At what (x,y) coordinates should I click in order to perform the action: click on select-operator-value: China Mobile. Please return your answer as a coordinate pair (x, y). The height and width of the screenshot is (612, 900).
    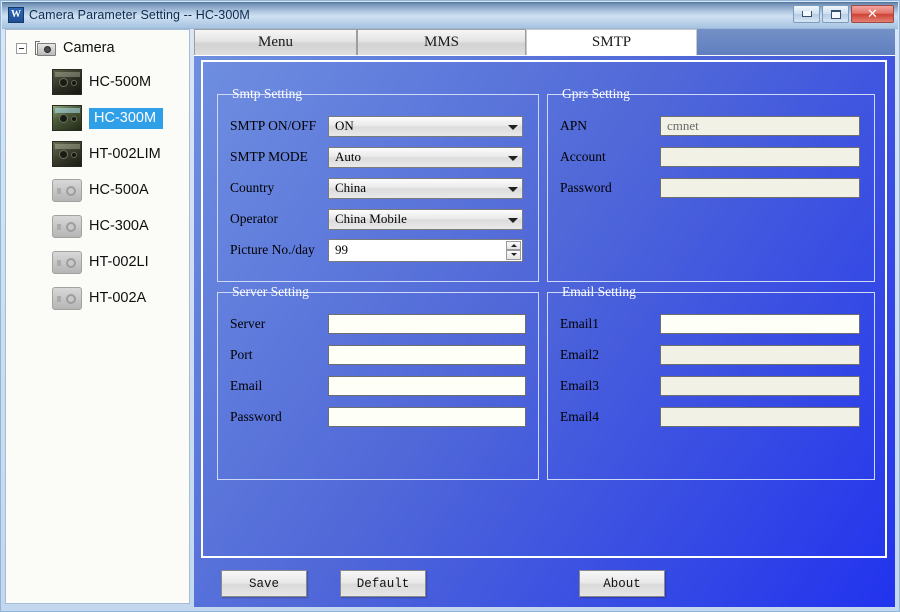
    Looking at the image, I should click on (371, 218).